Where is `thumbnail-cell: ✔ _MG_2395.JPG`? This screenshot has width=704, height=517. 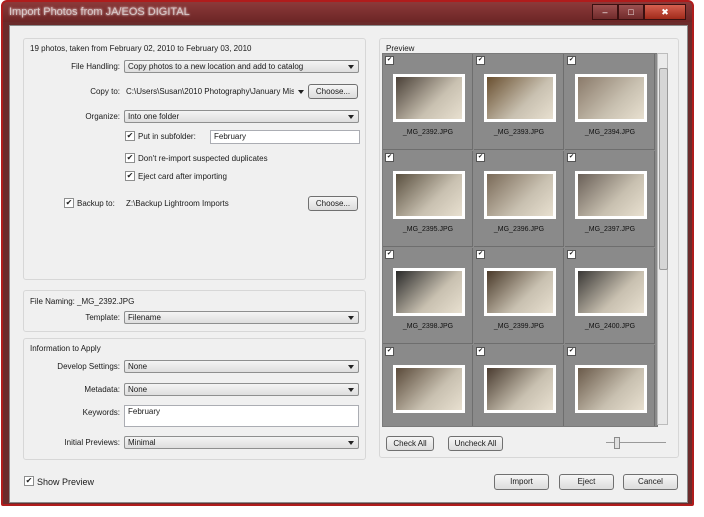 thumbnail-cell: ✔ _MG_2395.JPG is located at coordinates (428, 199).